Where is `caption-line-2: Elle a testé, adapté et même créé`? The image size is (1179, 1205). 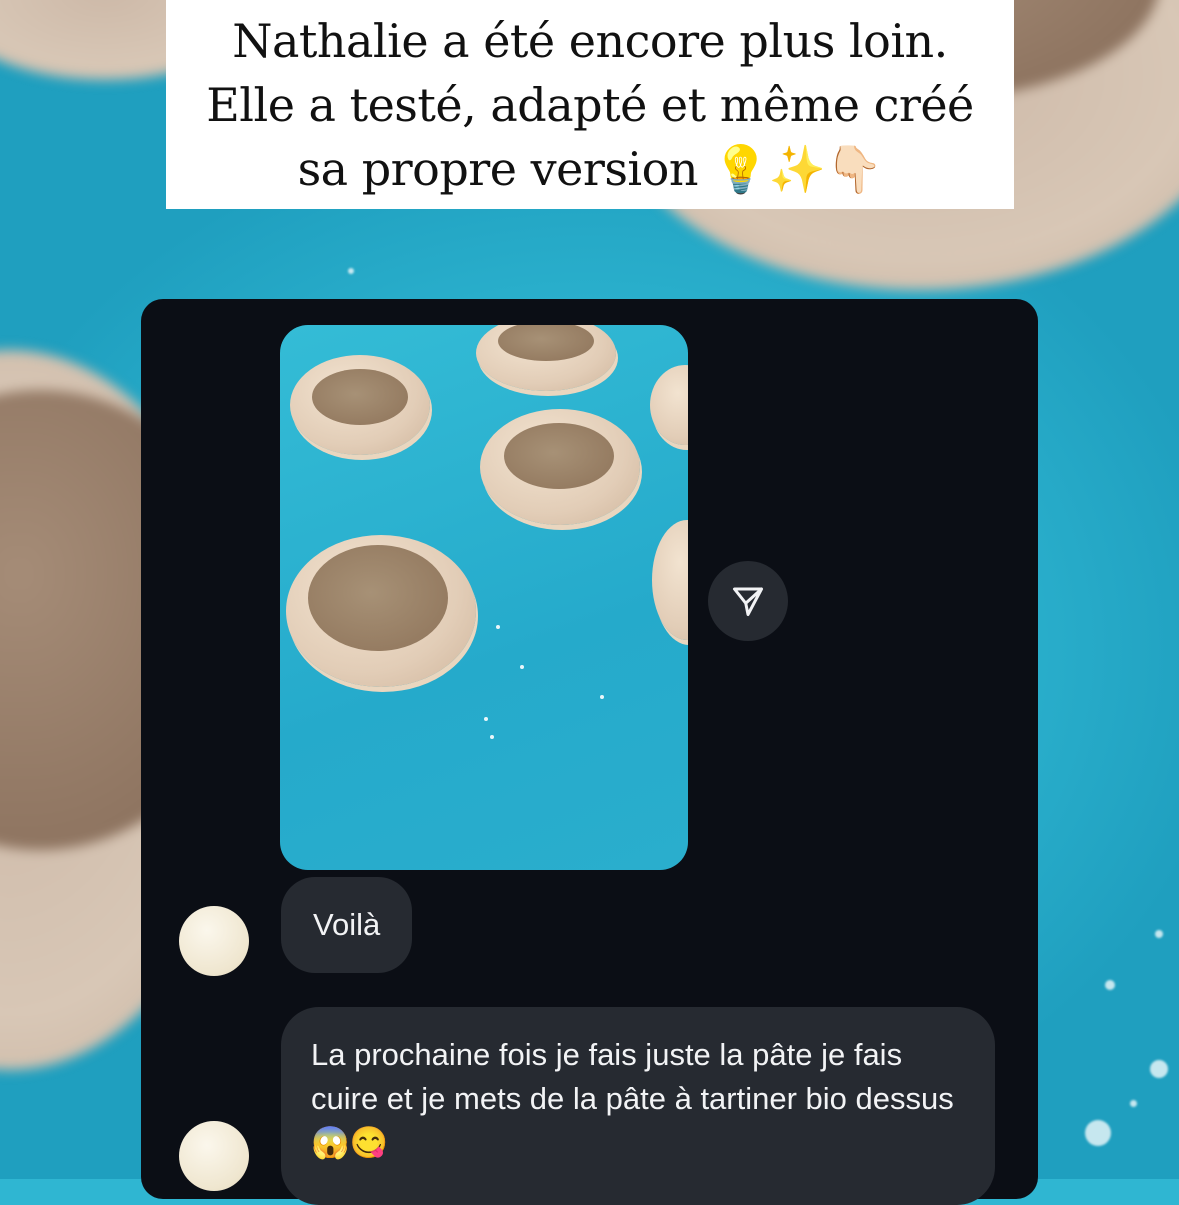 caption-line-2: Elle a testé, adapté et même créé is located at coordinates (590, 104).